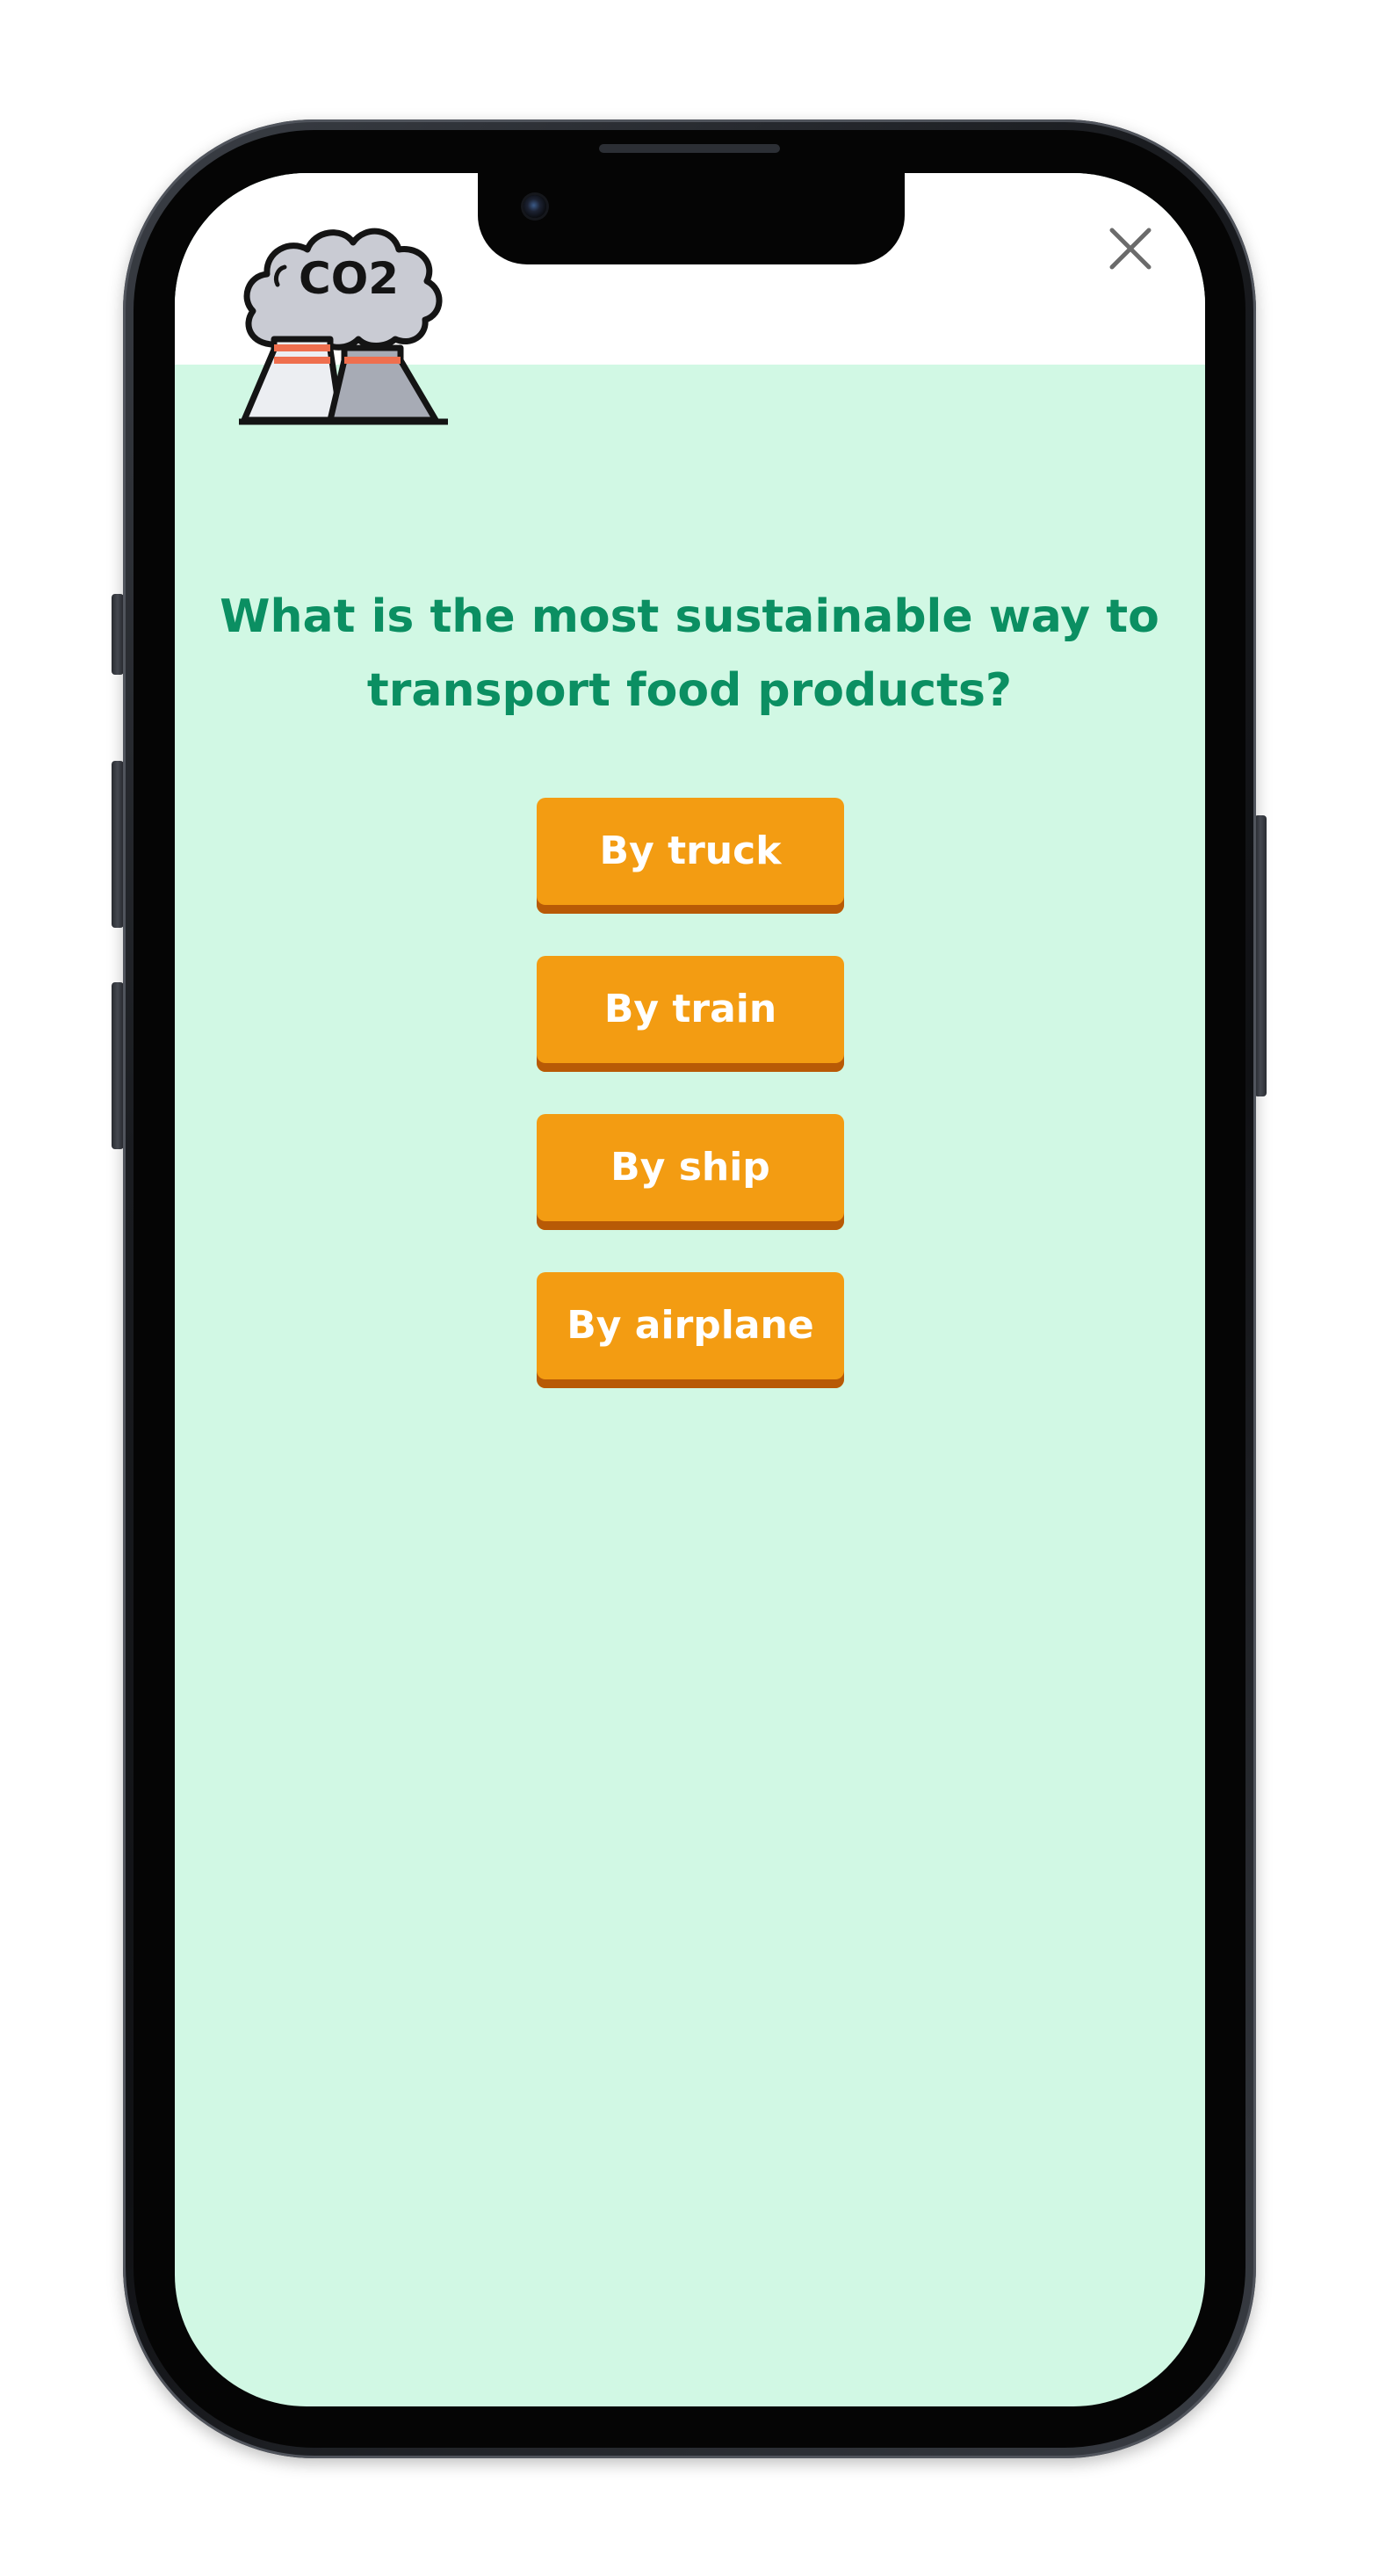 This screenshot has width=1379, height=2576. Describe the element at coordinates (349, 278) in the screenshot. I see `co2-logo-text: CO2` at that location.